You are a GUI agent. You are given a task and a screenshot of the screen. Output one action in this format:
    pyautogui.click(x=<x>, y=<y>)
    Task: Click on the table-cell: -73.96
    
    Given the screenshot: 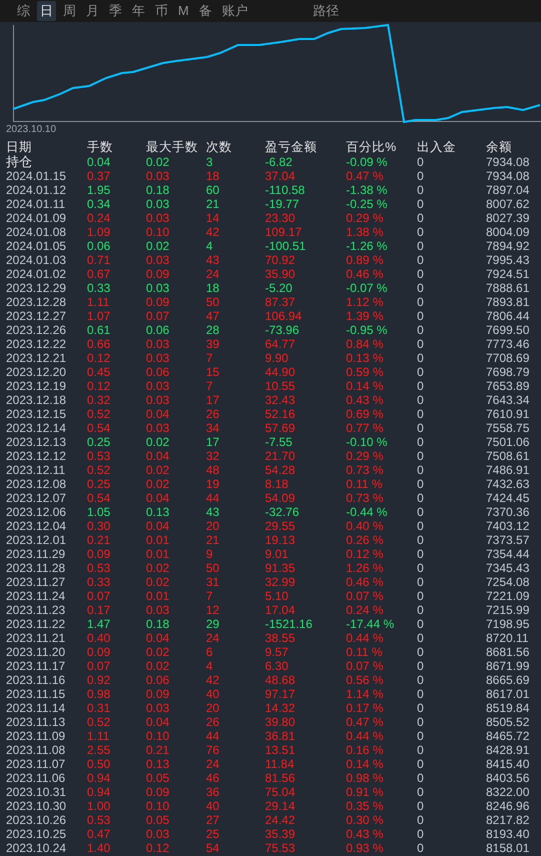 What is the action you would take?
    pyautogui.click(x=282, y=330)
    